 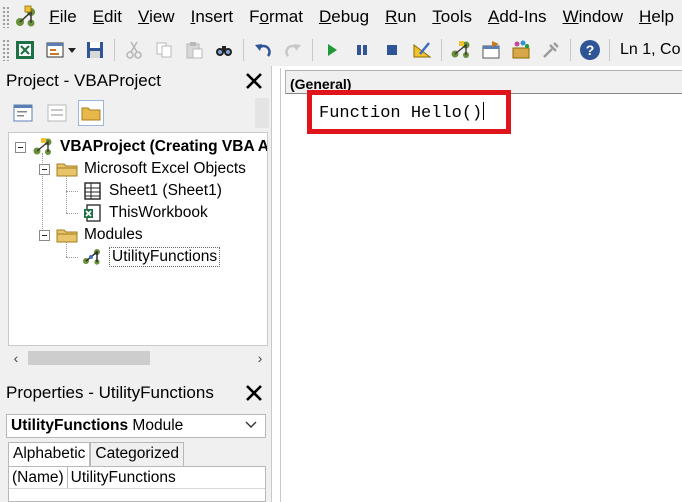 I want to click on menu-view: View, so click(x=156, y=17).